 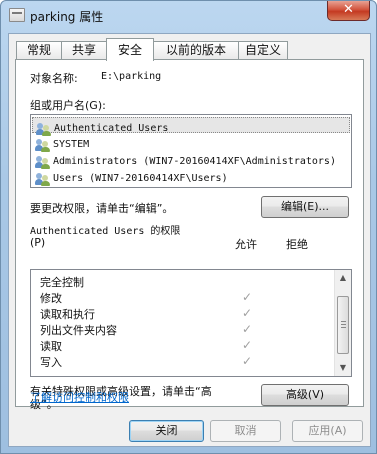 I want to click on window-title: parking 属性, so click(x=67, y=17).